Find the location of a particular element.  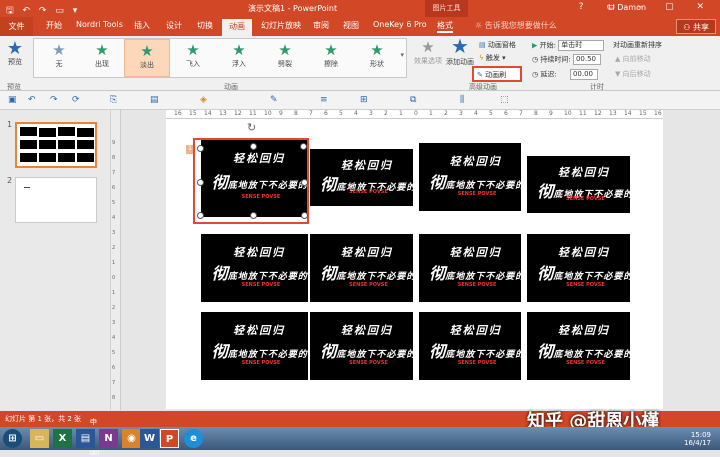

ruler-tick: 4 is located at coordinates (356, 113).